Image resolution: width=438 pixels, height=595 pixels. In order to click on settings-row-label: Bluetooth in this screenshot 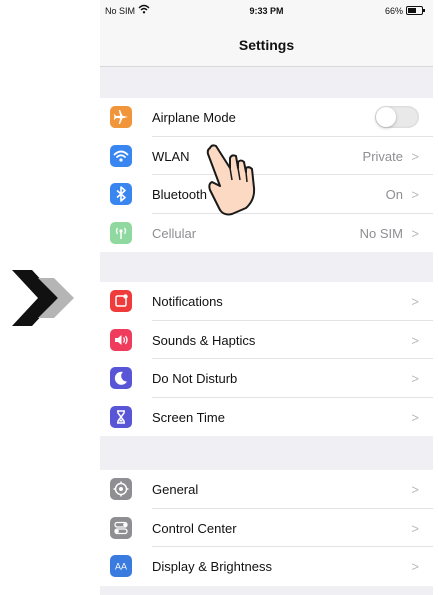, I will do `click(179, 194)`.